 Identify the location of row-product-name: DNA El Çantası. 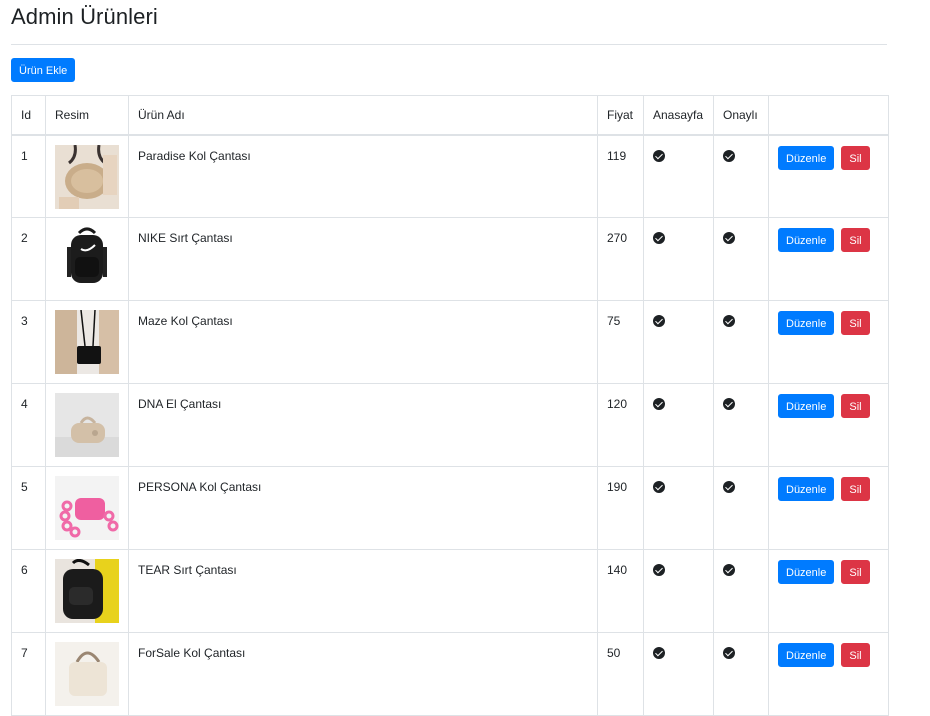
(363, 425).